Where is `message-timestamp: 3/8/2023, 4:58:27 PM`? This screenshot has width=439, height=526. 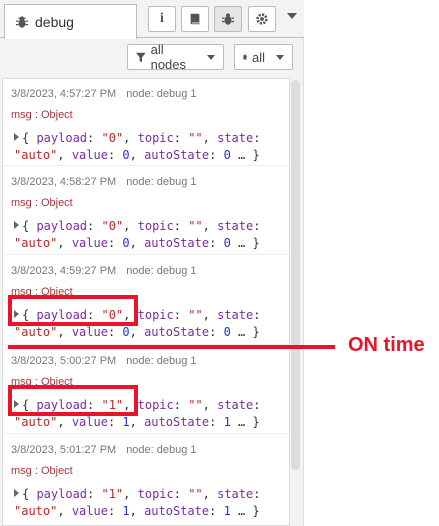 message-timestamp: 3/8/2023, 4:58:27 PM is located at coordinates (64, 182).